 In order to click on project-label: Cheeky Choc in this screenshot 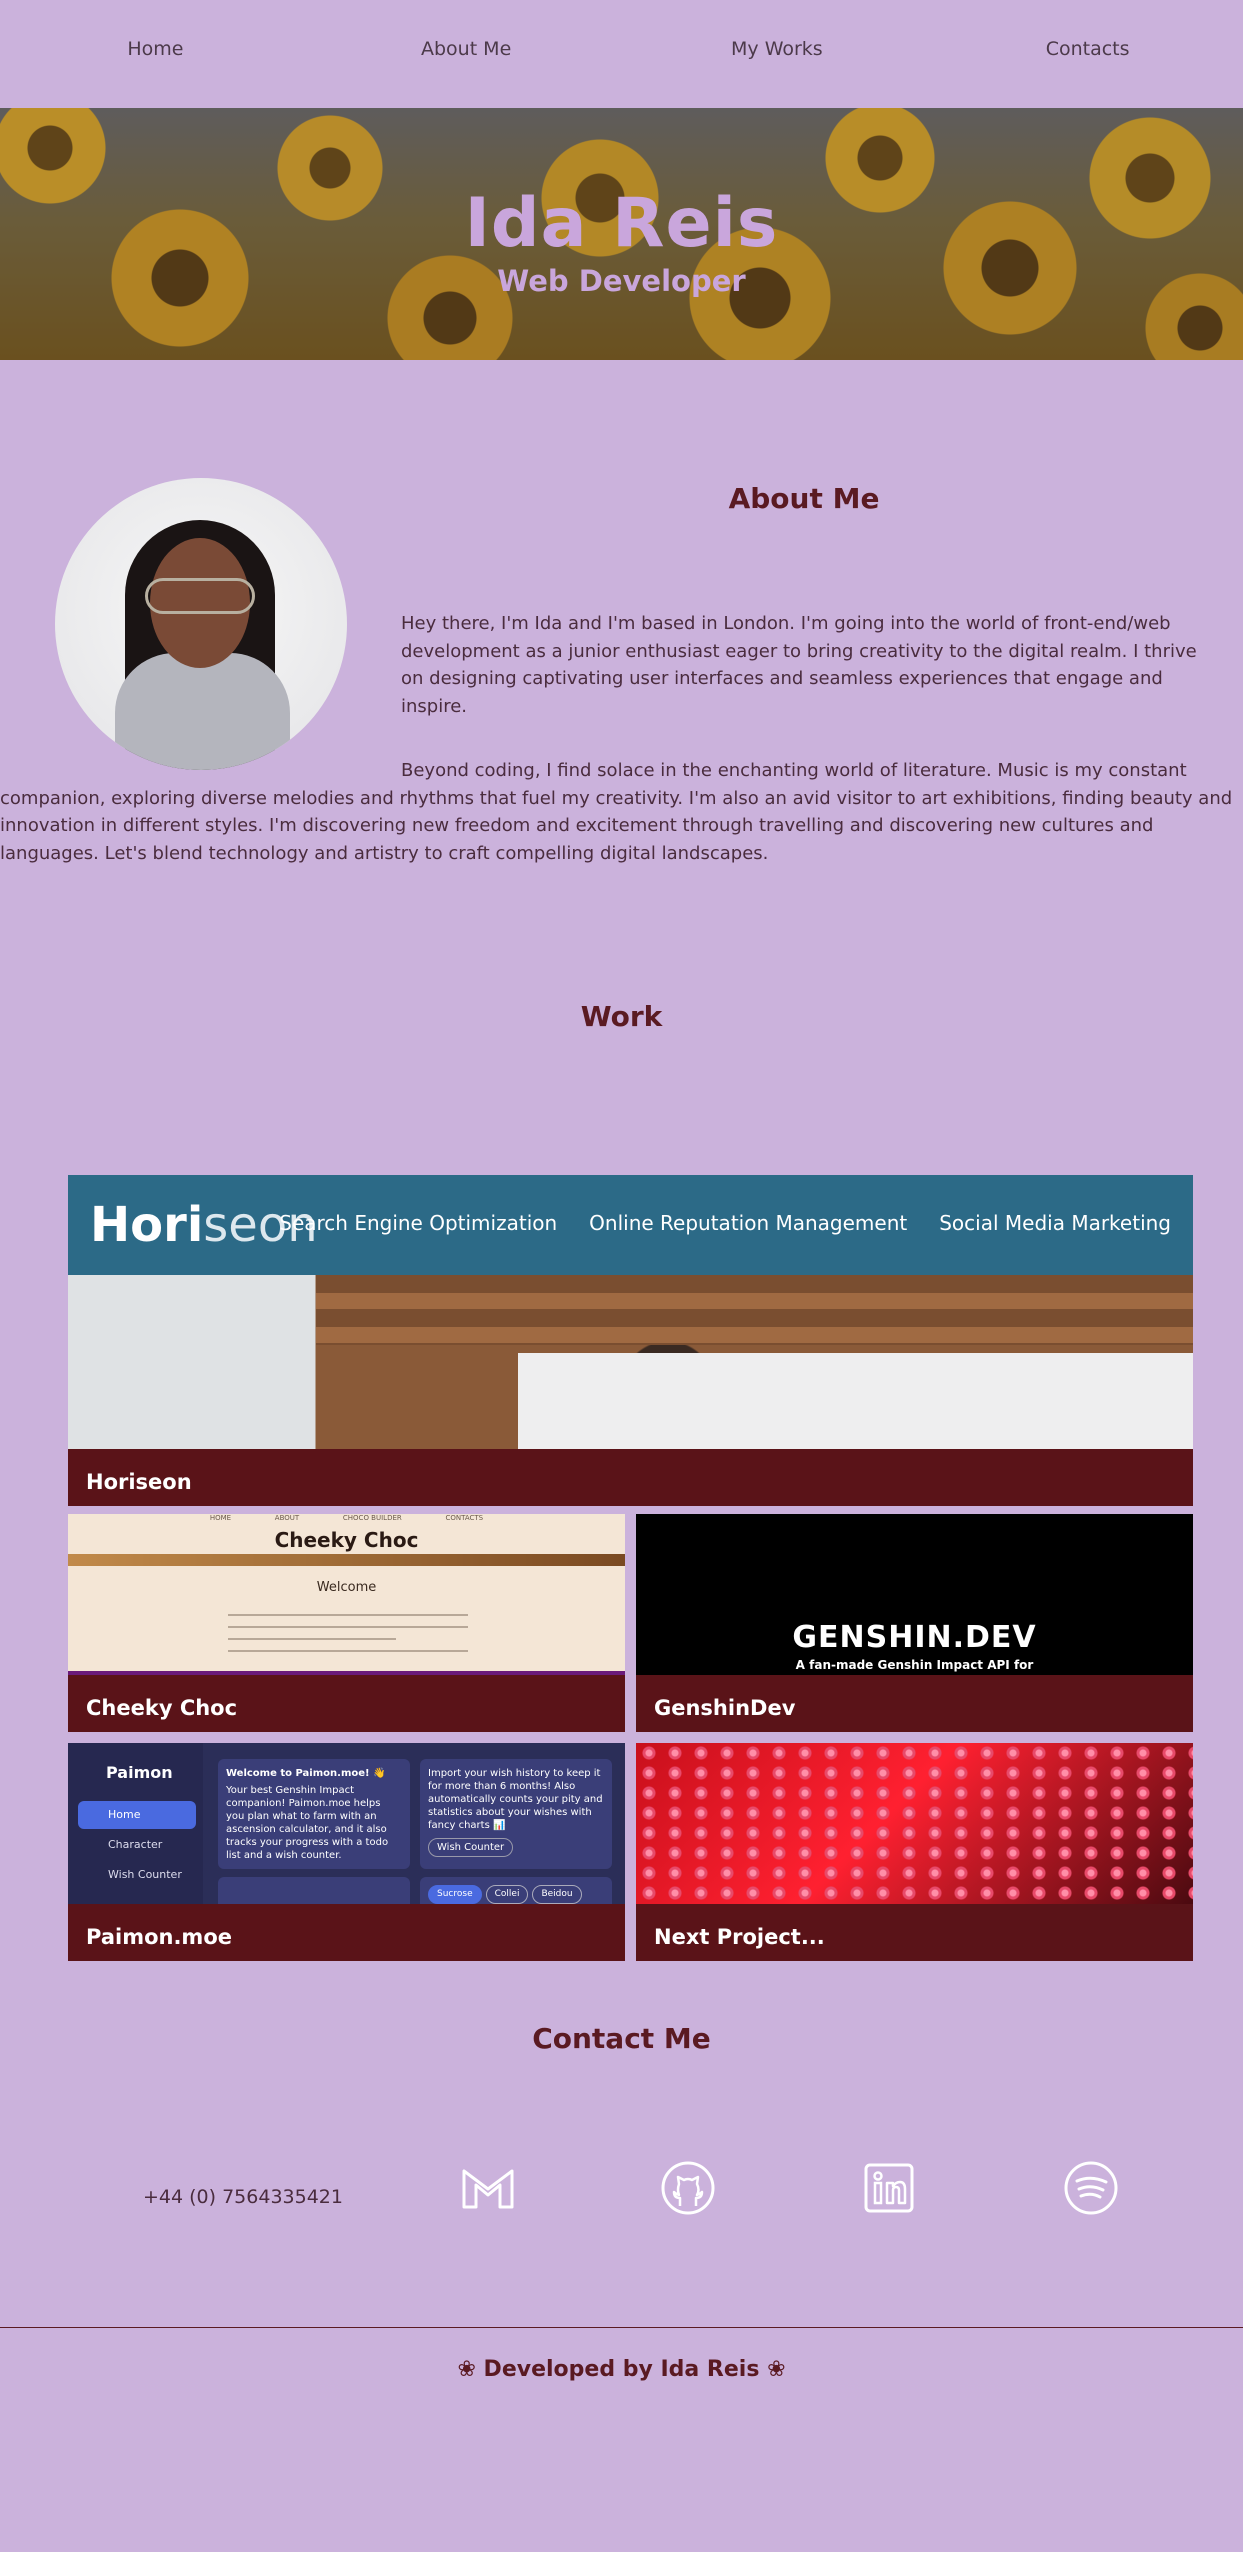, I will do `click(162, 1708)`.